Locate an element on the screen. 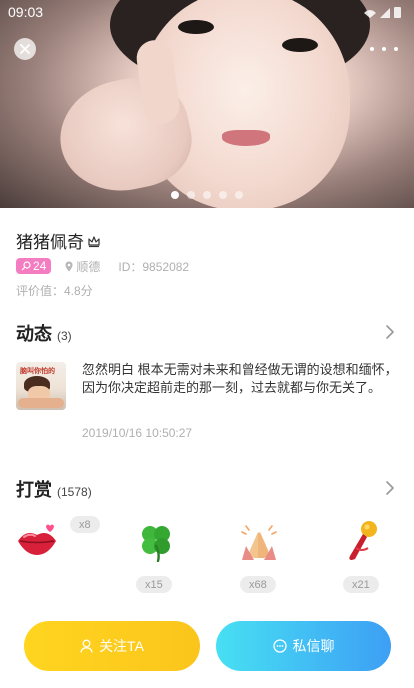  praying-hands-icon is located at coordinates (259, 541).